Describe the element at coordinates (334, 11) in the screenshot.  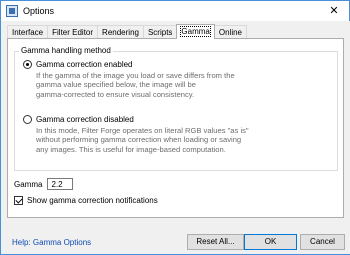
I see `close-icon: ✕` at that location.